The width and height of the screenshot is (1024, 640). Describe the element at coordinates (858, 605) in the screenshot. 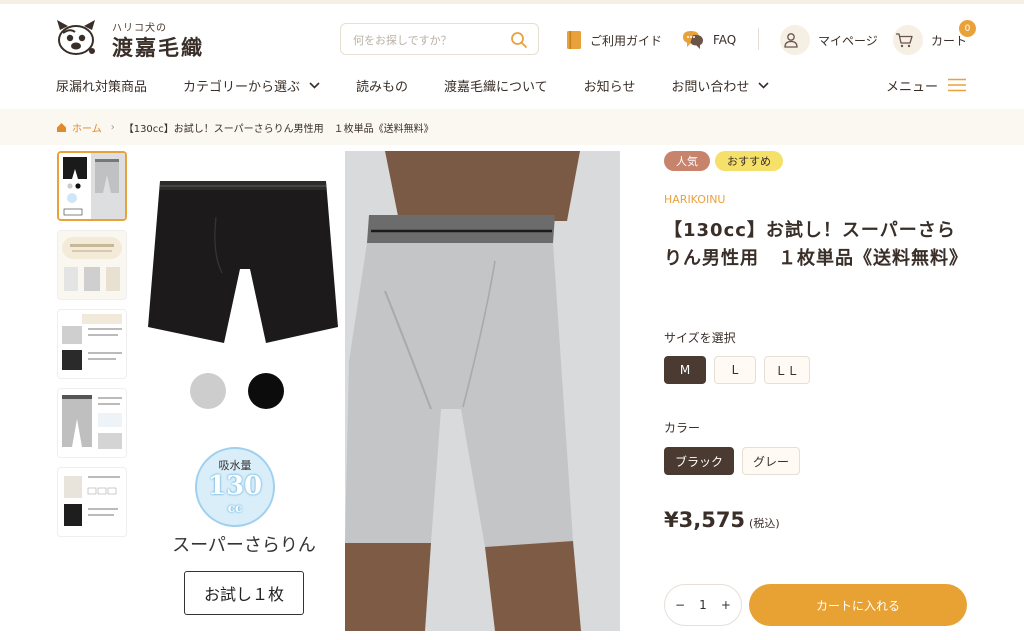

I see `add-to-cart-button: カートに入れる` at that location.